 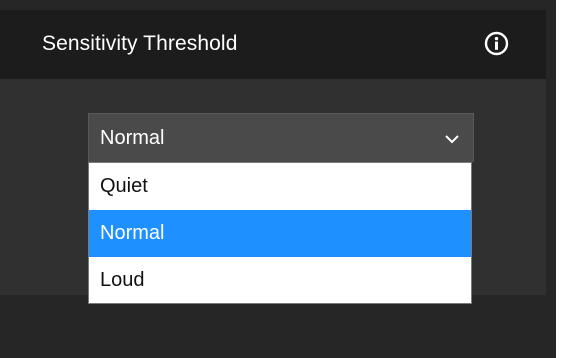 I want to click on option-label: Loud, so click(x=122, y=280).